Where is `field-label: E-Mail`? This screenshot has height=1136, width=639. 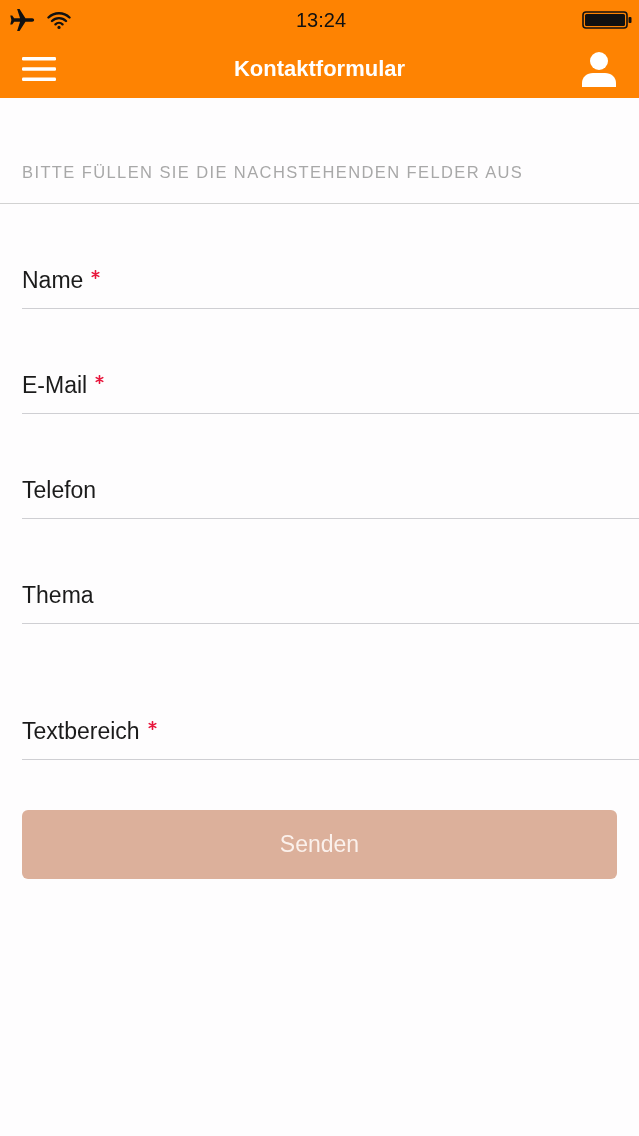
field-label: E-Mail is located at coordinates (55, 385).